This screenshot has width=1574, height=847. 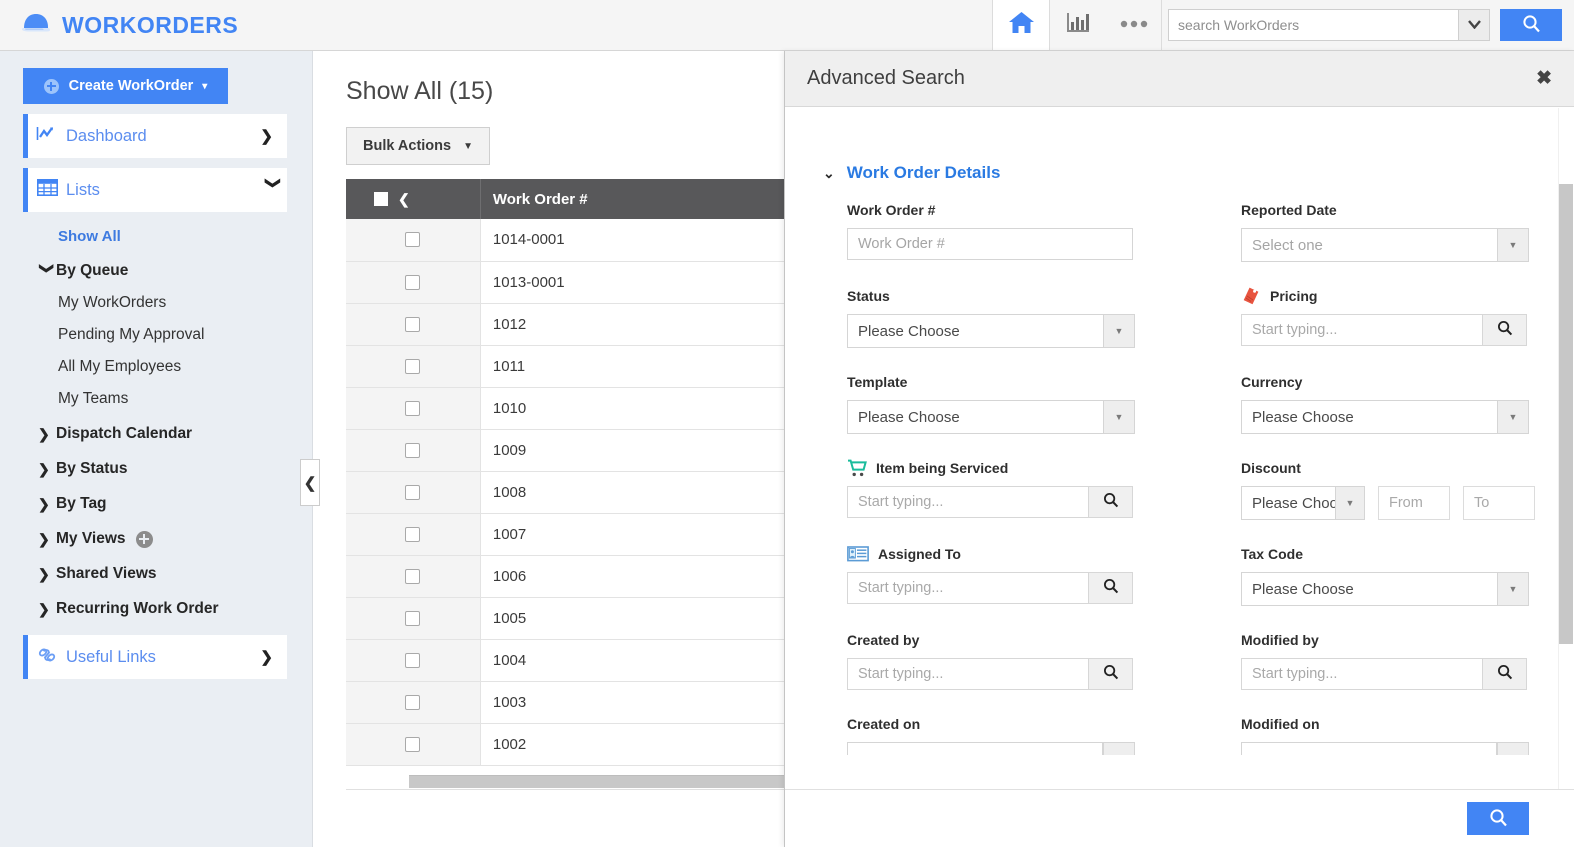 I want to click on home-button, so click(x=1021, y=25).